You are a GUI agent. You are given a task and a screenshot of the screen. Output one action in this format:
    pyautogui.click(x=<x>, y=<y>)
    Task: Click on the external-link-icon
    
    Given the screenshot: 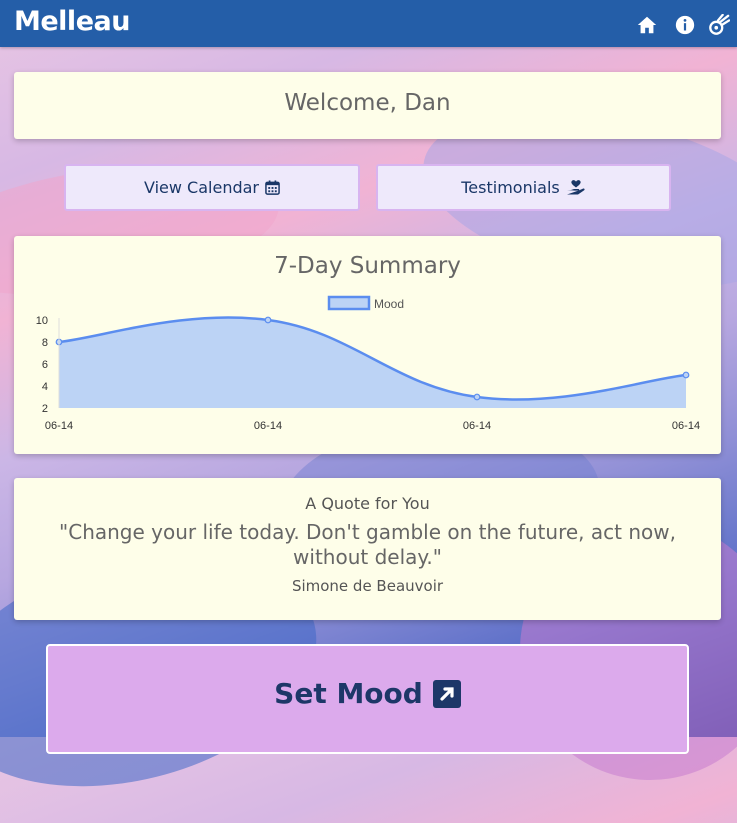 What is the action you would take?
    pyautogui.click(x=446, y=693)
    